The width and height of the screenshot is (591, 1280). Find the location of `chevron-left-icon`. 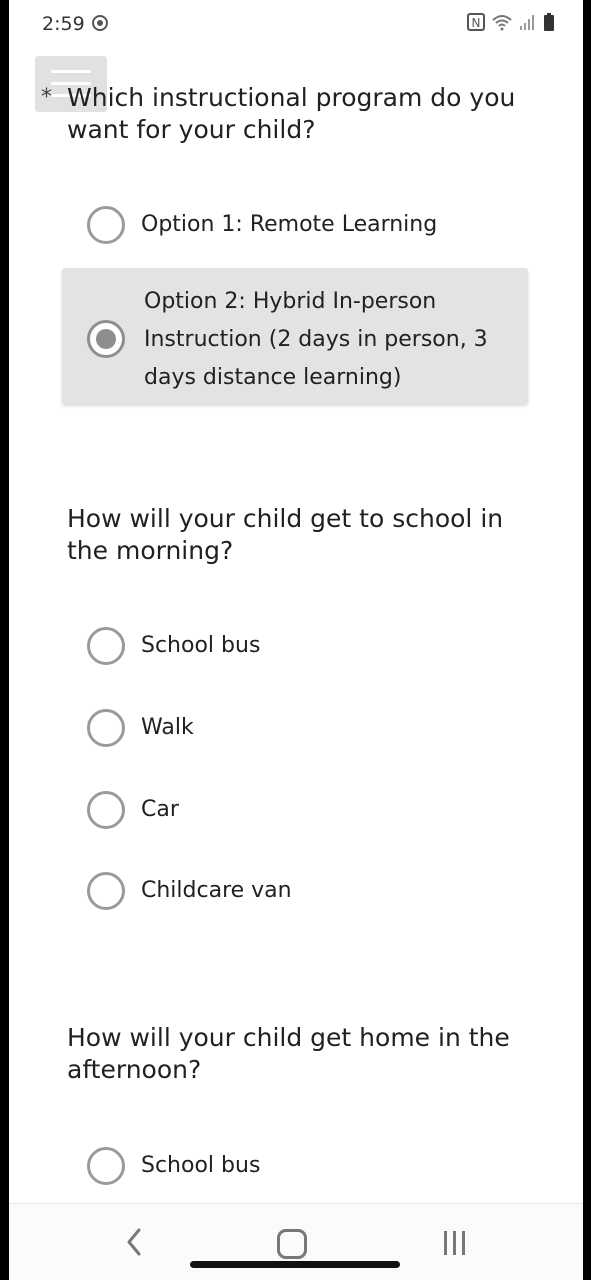

chevron-left-icon is located at coordinates (134, 1242).